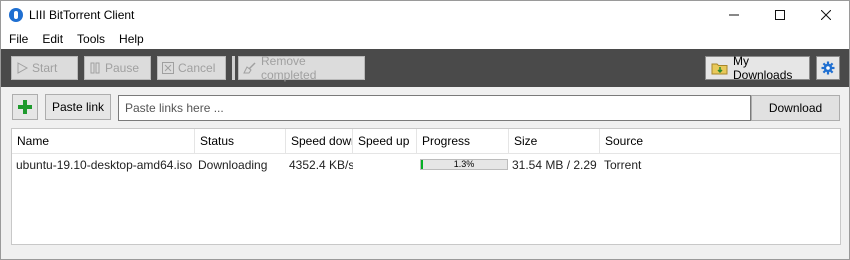  Describe the element at coordinates (233, 165) in the screenshot. I see `cell-status: Downloading` at that location.